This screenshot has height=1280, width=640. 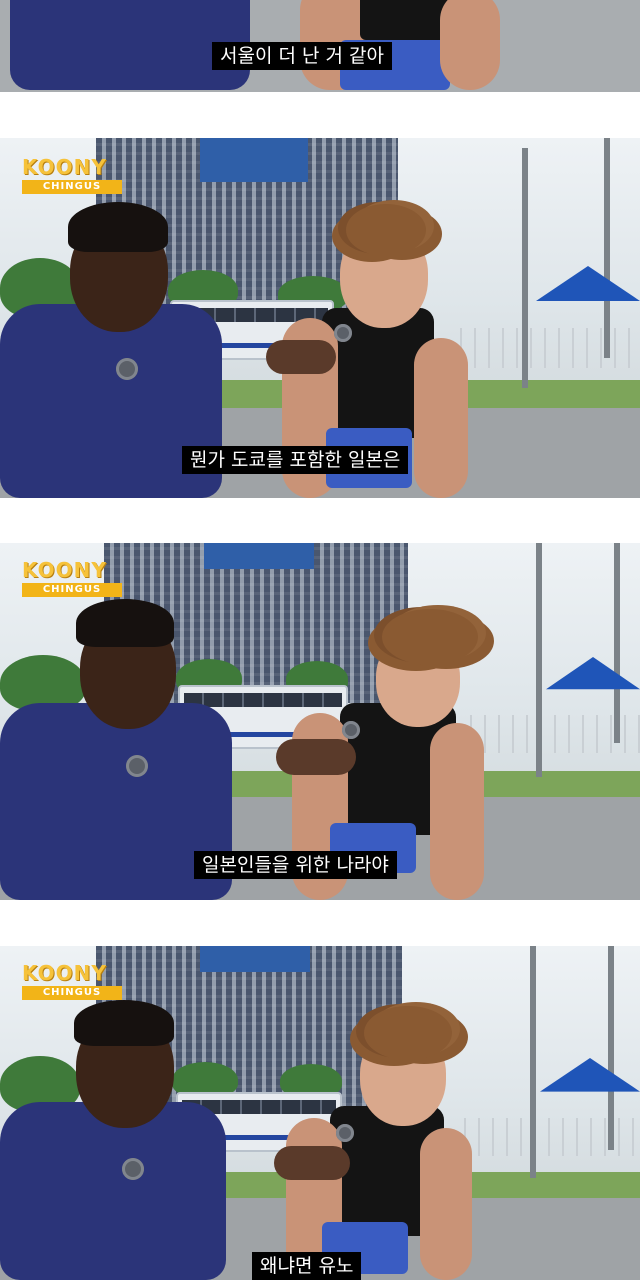 What do you see at coordinates (405, 20) in the screenshot?
I see `person-right-tank` at bounding box center [405, 20].